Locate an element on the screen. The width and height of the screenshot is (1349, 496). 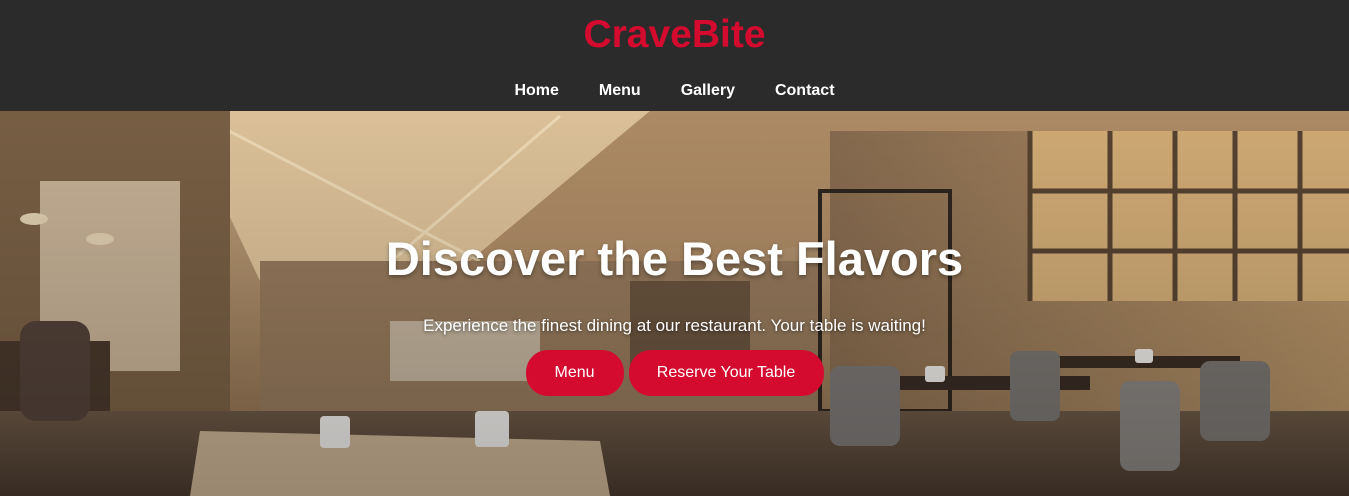
nav-link-gallery: Gallery is located at coordinates (708, 91).